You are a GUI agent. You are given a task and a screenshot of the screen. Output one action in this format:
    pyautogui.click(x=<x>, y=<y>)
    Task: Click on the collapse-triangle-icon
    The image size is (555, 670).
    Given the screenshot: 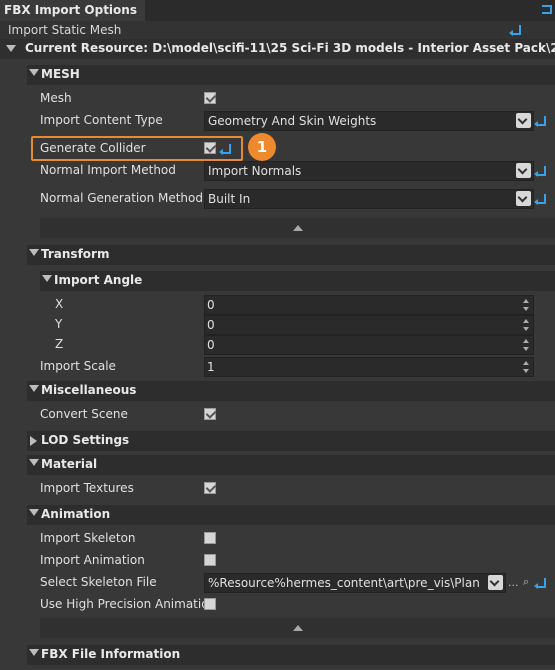 What is the action you would take?
    pyautogui.click(x=11, y=48)
    